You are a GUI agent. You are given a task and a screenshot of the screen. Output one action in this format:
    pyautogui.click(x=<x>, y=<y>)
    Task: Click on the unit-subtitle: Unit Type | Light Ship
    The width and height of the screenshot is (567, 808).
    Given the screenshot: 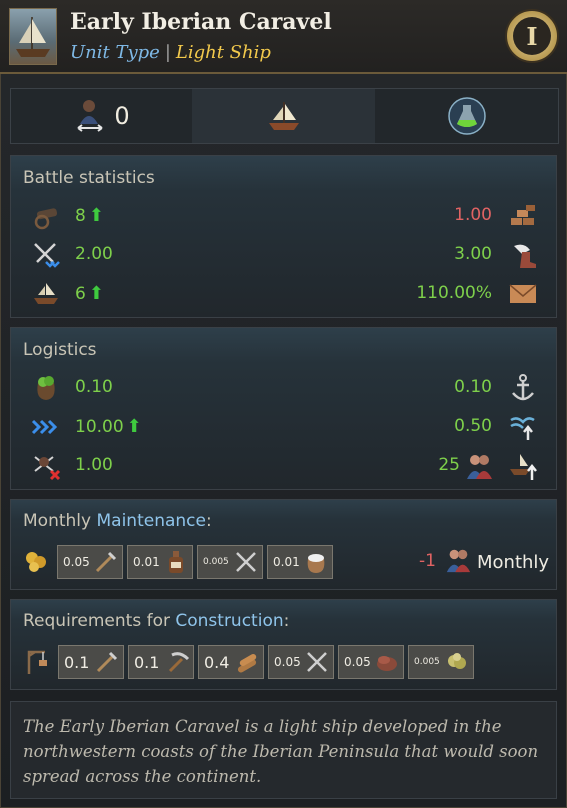 What is the action you would take?
    pyautogui.click(x=170, y=52)
    